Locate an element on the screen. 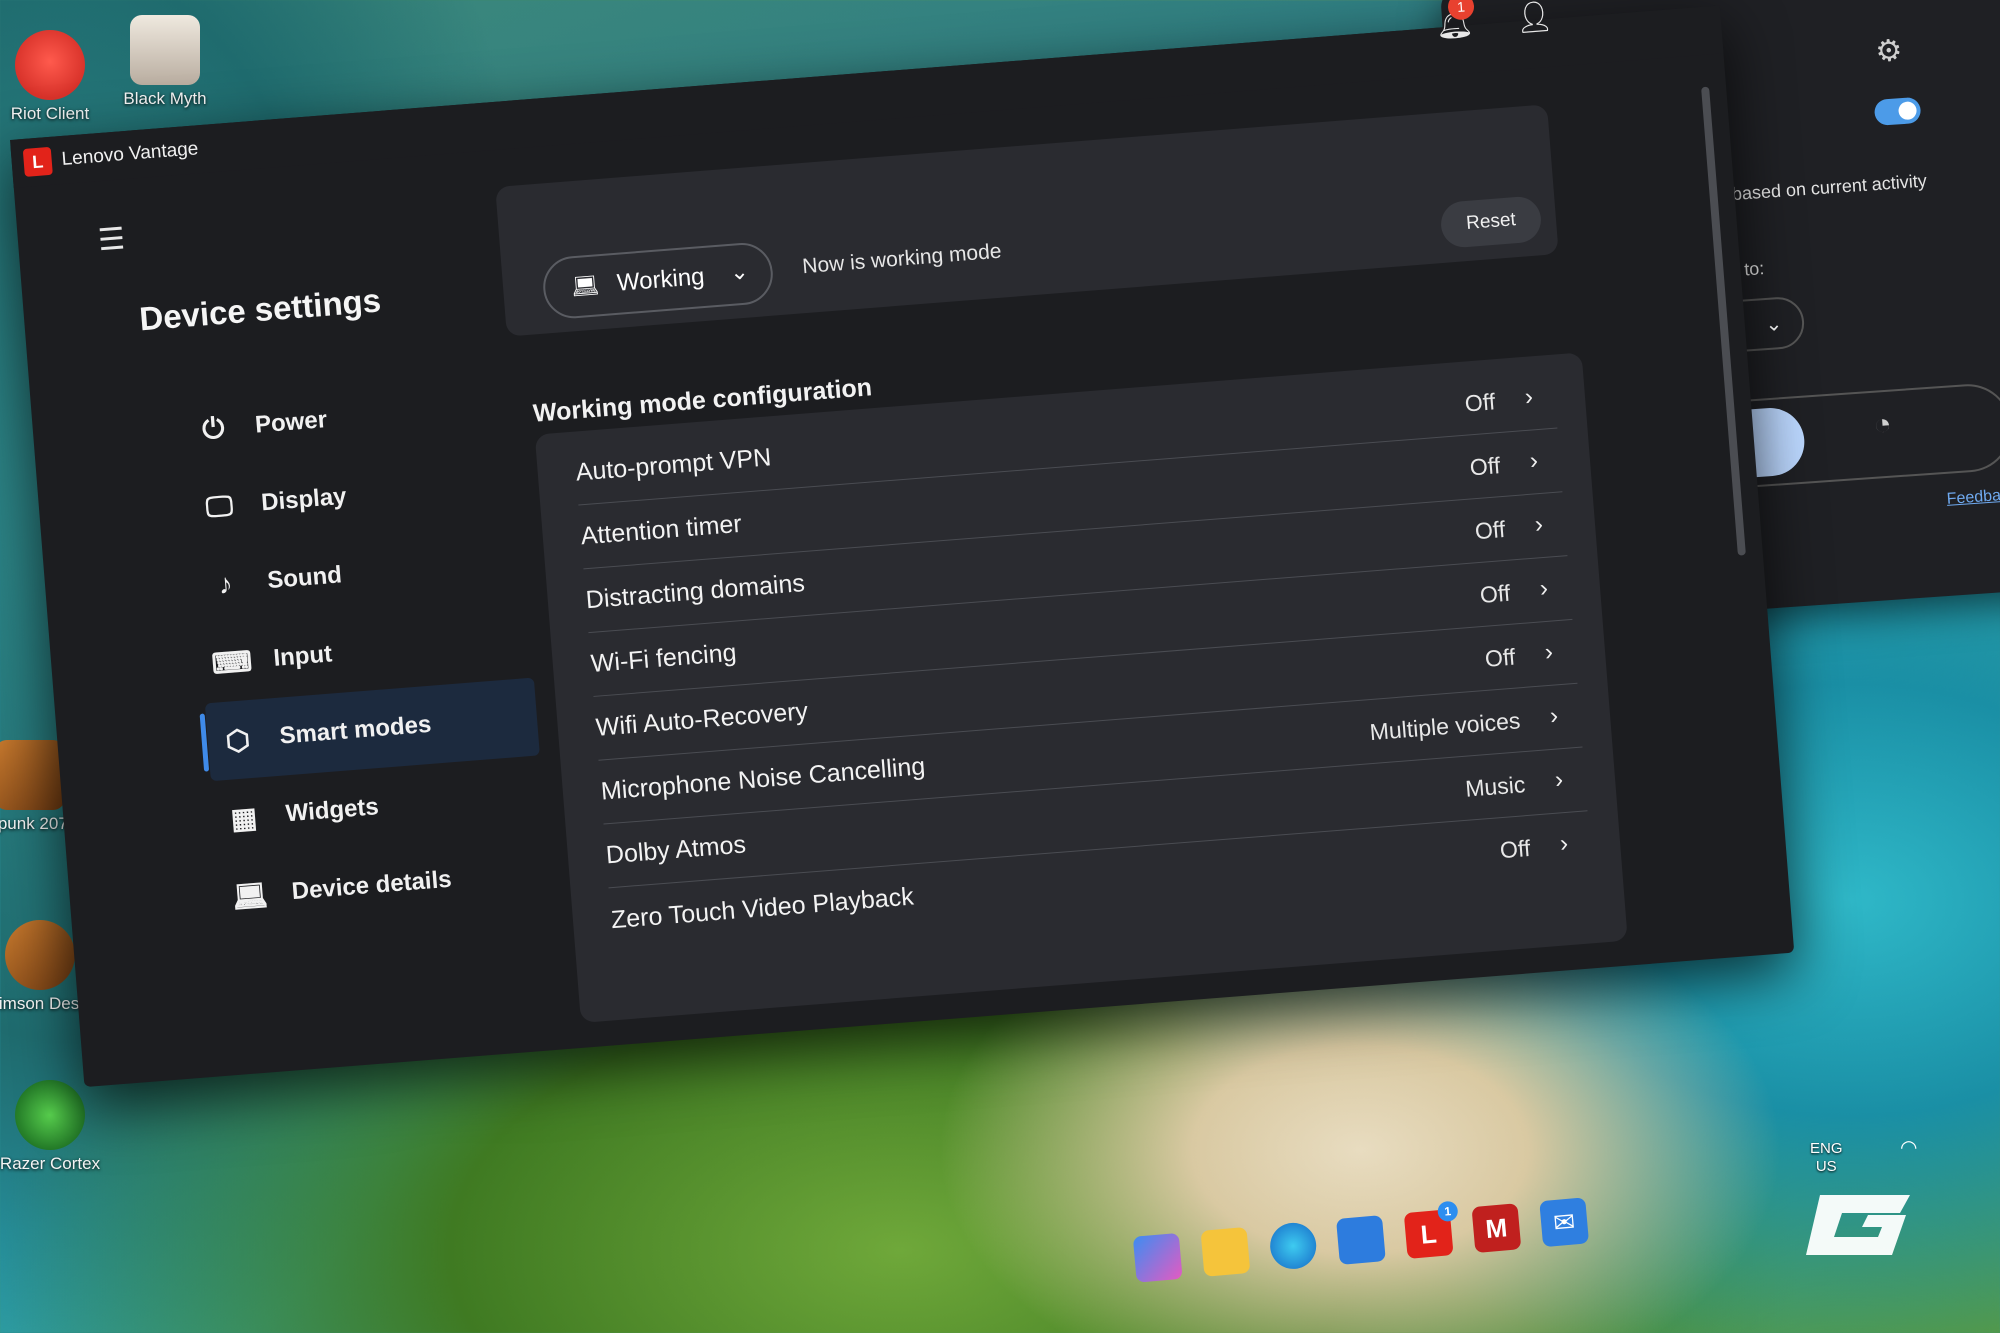 This screenshot has width=2000, height=1333. copilot-icon is located at coordinates (1157, 1257).